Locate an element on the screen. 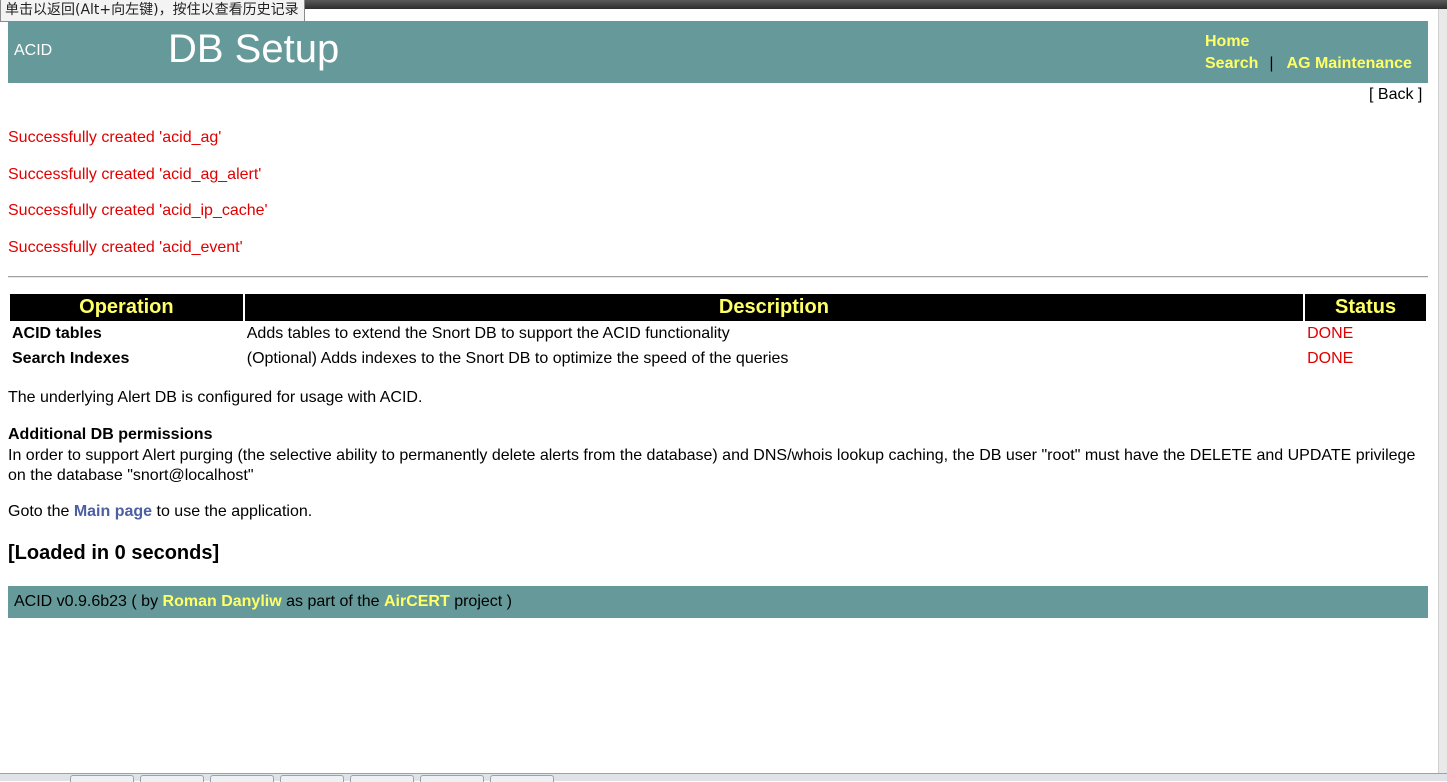 The height and width of the screenshot is (782, 1447). success-message: Successfully created 'acid_ag_alert' is located at coordinates (135, 174).